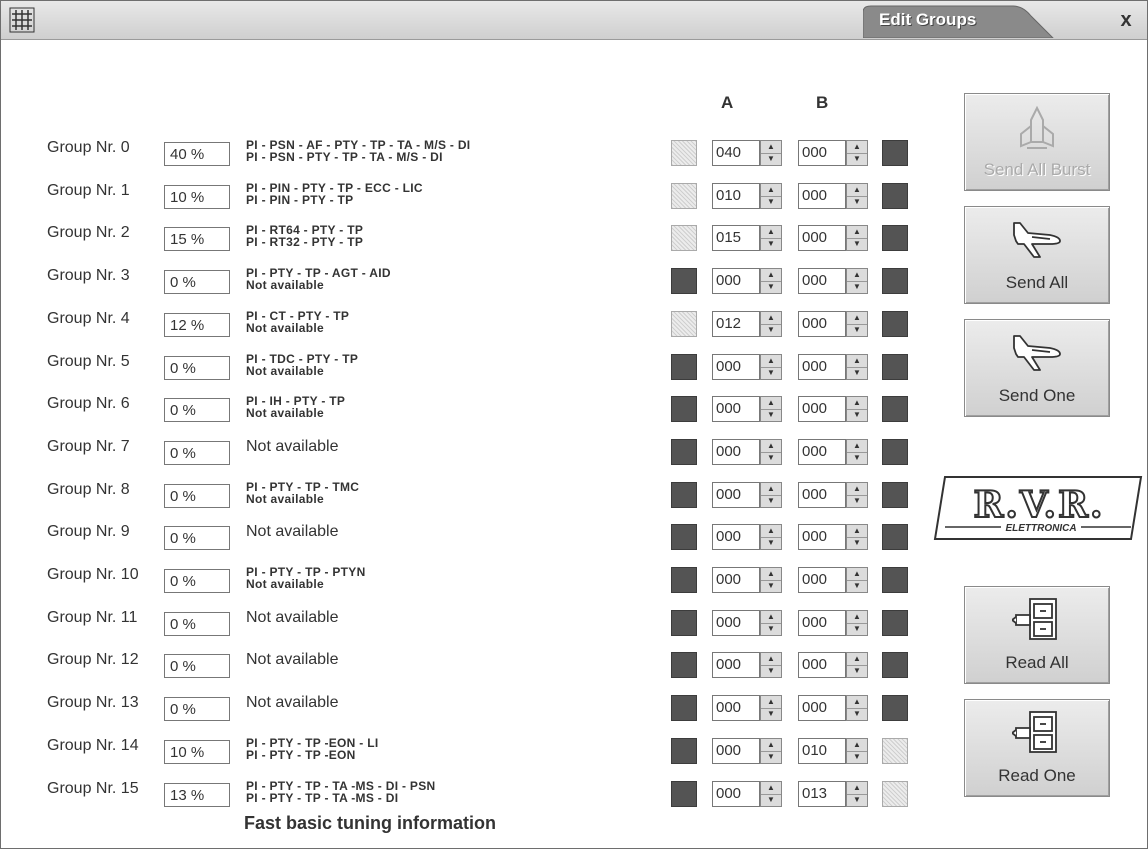 The width and height of the screenshot is (1148, 849). I want to click on send-all-burst-button: Send All Burst, so click(1037, 142).